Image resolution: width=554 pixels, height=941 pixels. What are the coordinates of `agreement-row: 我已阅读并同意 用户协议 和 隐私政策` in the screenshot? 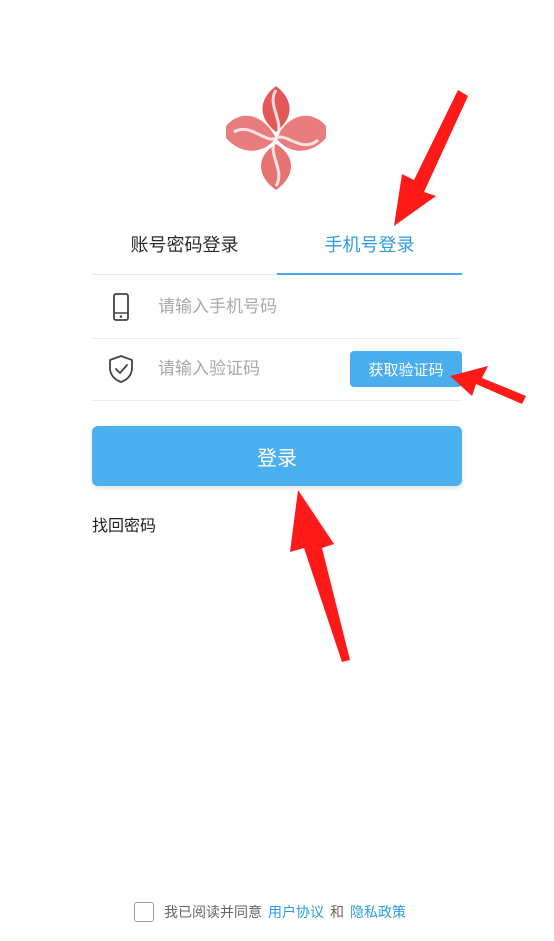 It's located at (270, 912).